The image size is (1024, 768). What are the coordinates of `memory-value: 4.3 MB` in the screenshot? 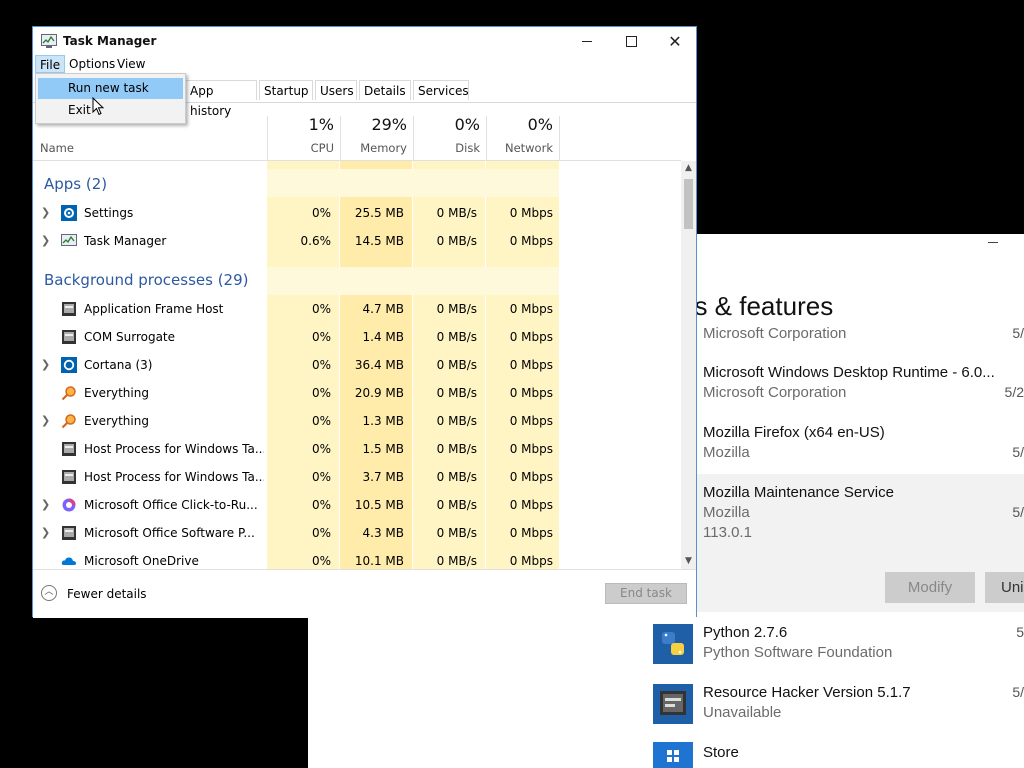 It's located at (383, 533).